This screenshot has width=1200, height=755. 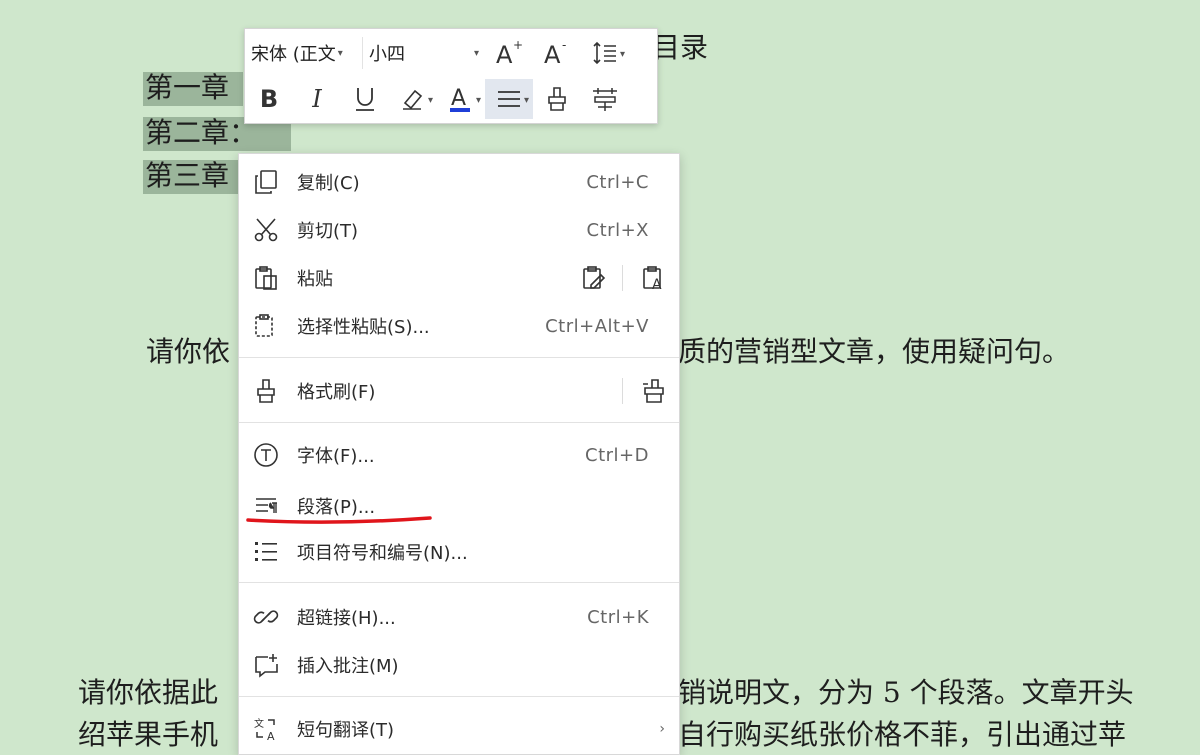 I want to click on paragraph-1-end: 质的营销型文章，使用疑问句。, so click(x=874, y=351).